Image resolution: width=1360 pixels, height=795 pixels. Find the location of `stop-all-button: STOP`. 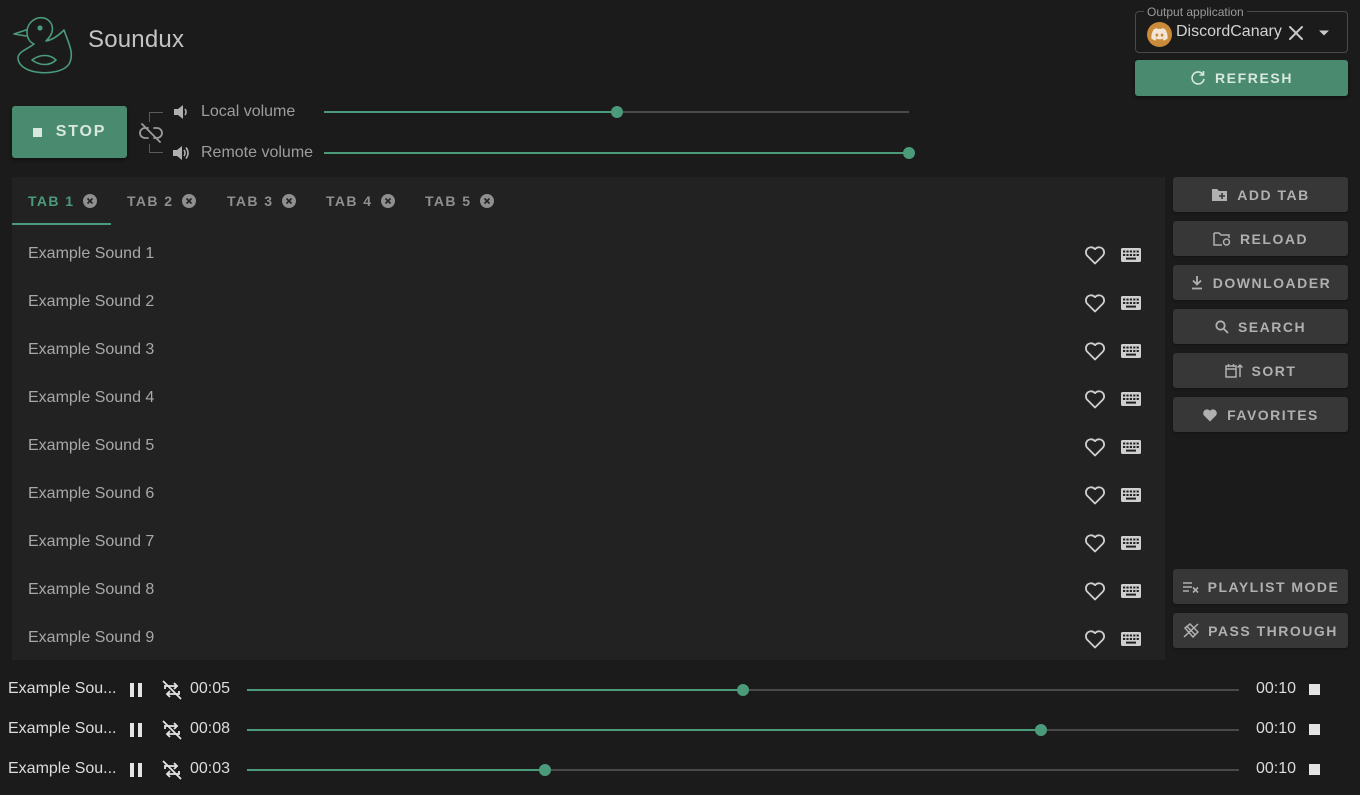

stop-all-button: STOP is located at coordinates (69, 132).